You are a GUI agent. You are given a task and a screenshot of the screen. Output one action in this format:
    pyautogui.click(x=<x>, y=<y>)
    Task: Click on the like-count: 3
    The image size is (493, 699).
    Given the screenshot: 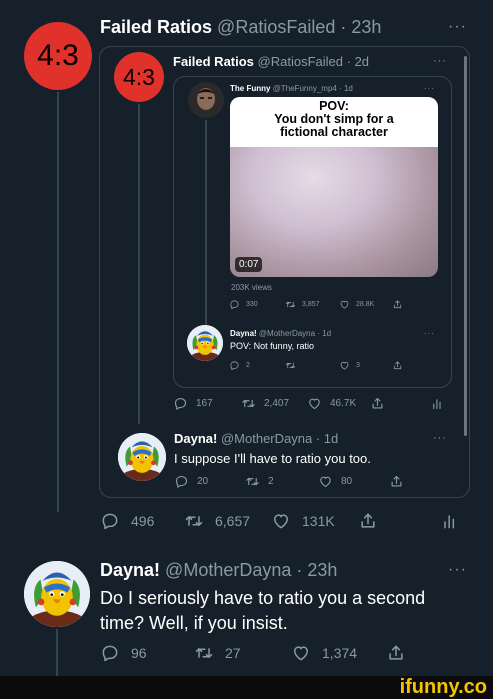 What is the action you would take?
    pyautogui.click(x=358, y=365)
    